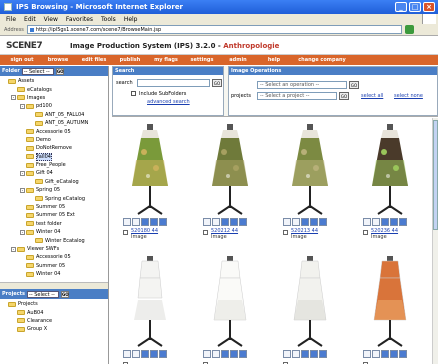 The width and height of the screenshot is (438, 364). I want to click on folder-tree-node: - Spring 05, so click(55, 190).